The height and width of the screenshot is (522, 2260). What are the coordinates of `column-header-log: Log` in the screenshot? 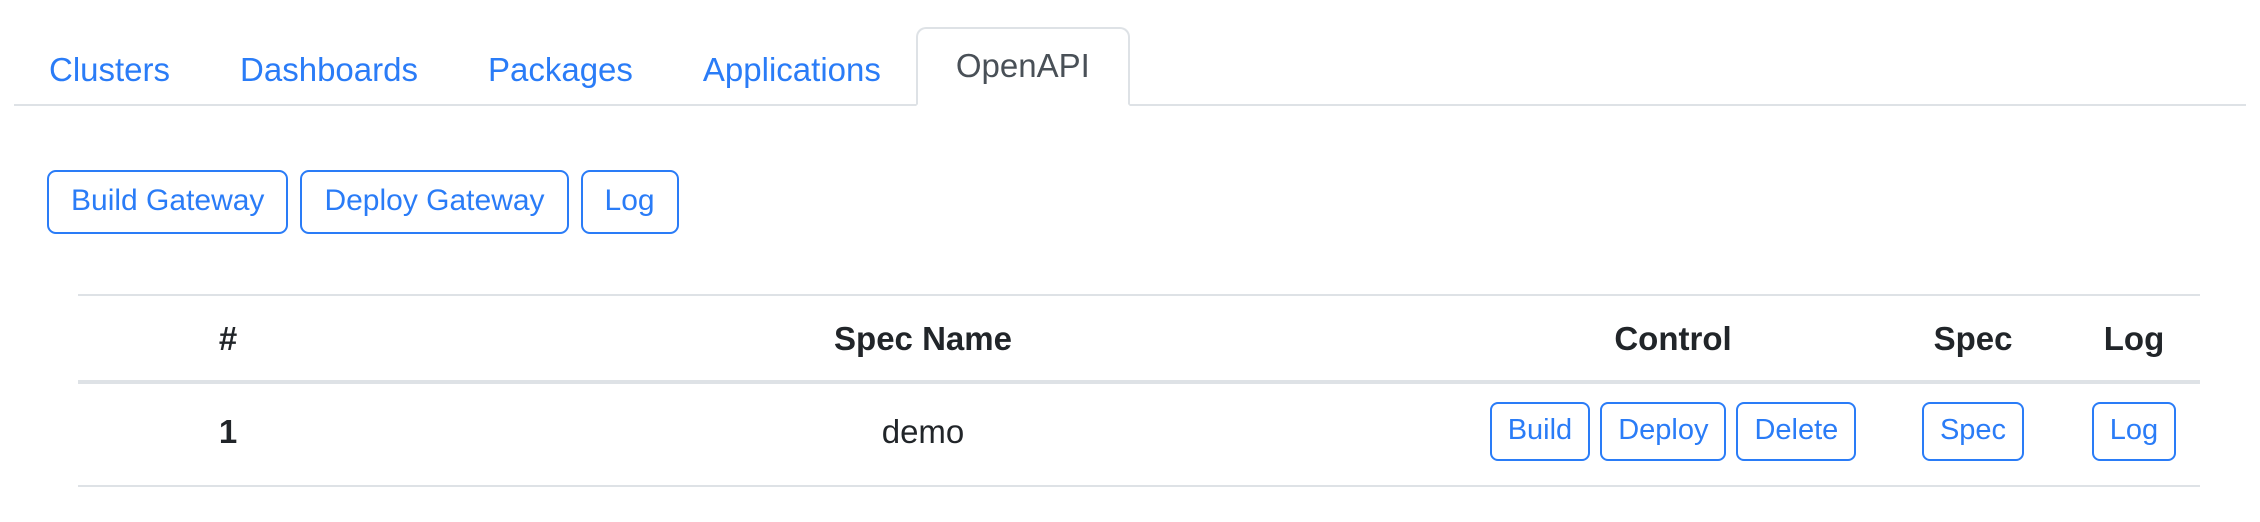 It's located at (2134, 339).